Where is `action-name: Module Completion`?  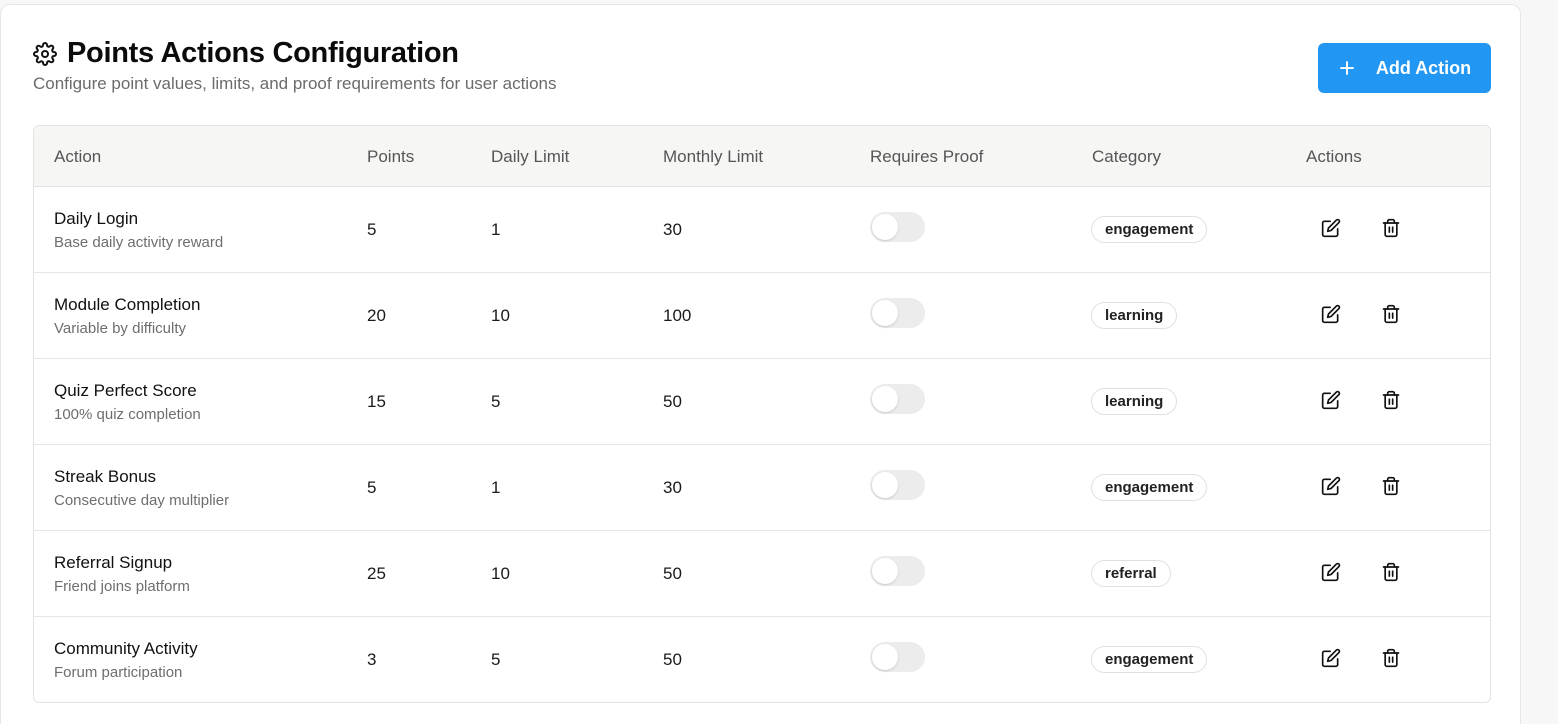 action-name: Module Completion is located at coordinates (127, 304).